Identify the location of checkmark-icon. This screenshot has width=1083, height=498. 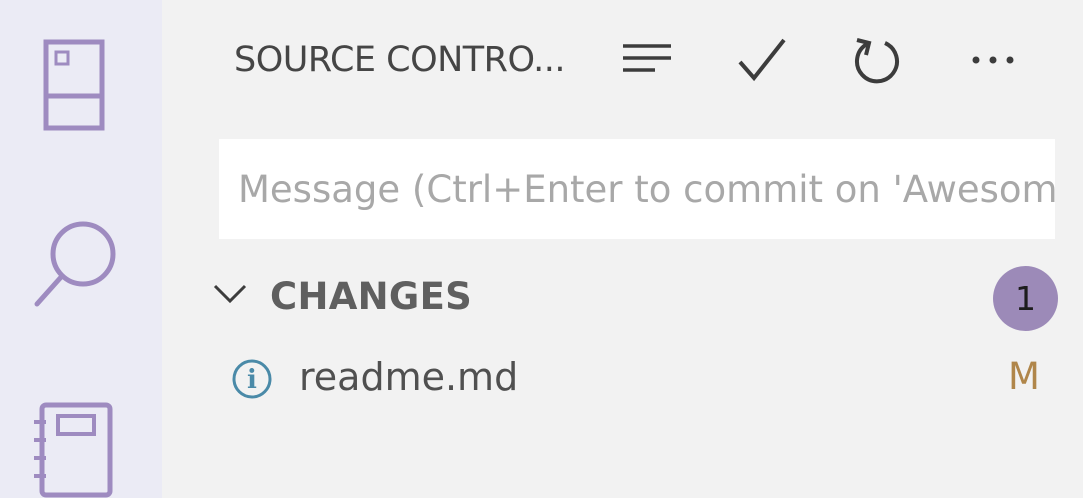
(762, 60).